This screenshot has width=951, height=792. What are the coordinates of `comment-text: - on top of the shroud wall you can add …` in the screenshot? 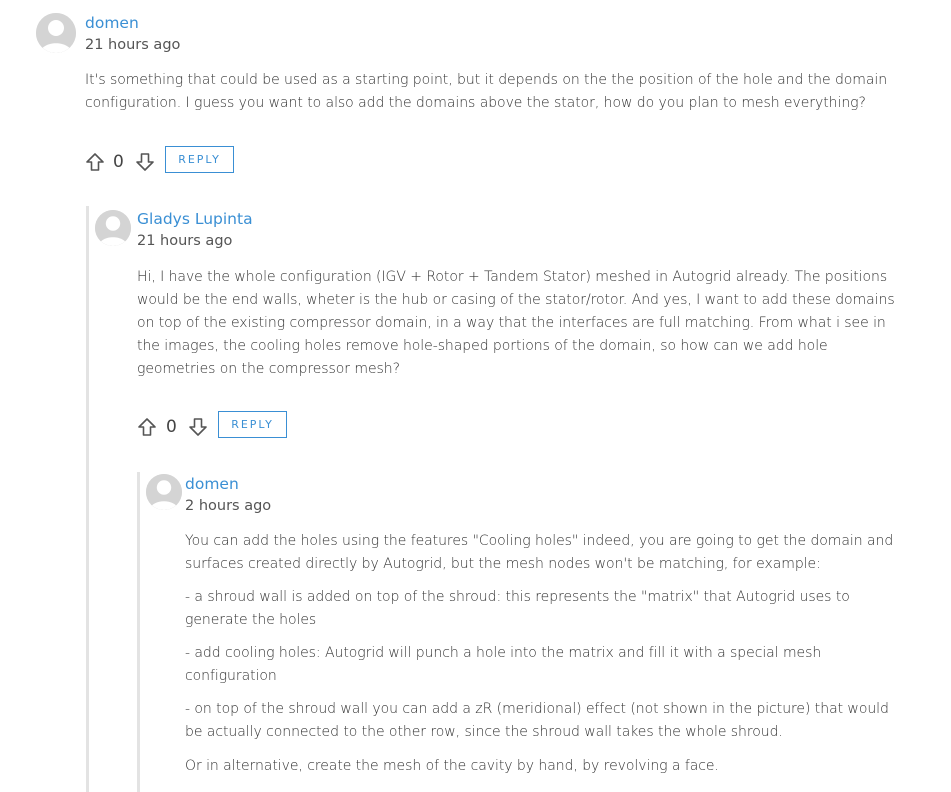 It's located at (537, 720).